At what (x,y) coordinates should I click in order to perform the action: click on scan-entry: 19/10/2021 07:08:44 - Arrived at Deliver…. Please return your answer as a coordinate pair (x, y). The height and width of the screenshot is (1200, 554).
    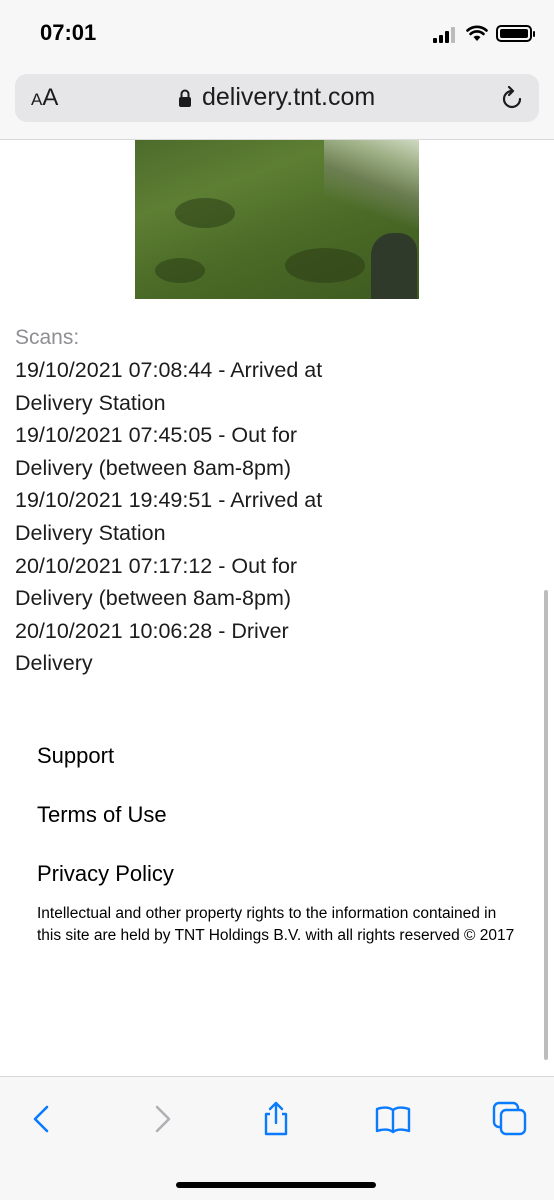
    Looking at the image, I should click on (169, 386).